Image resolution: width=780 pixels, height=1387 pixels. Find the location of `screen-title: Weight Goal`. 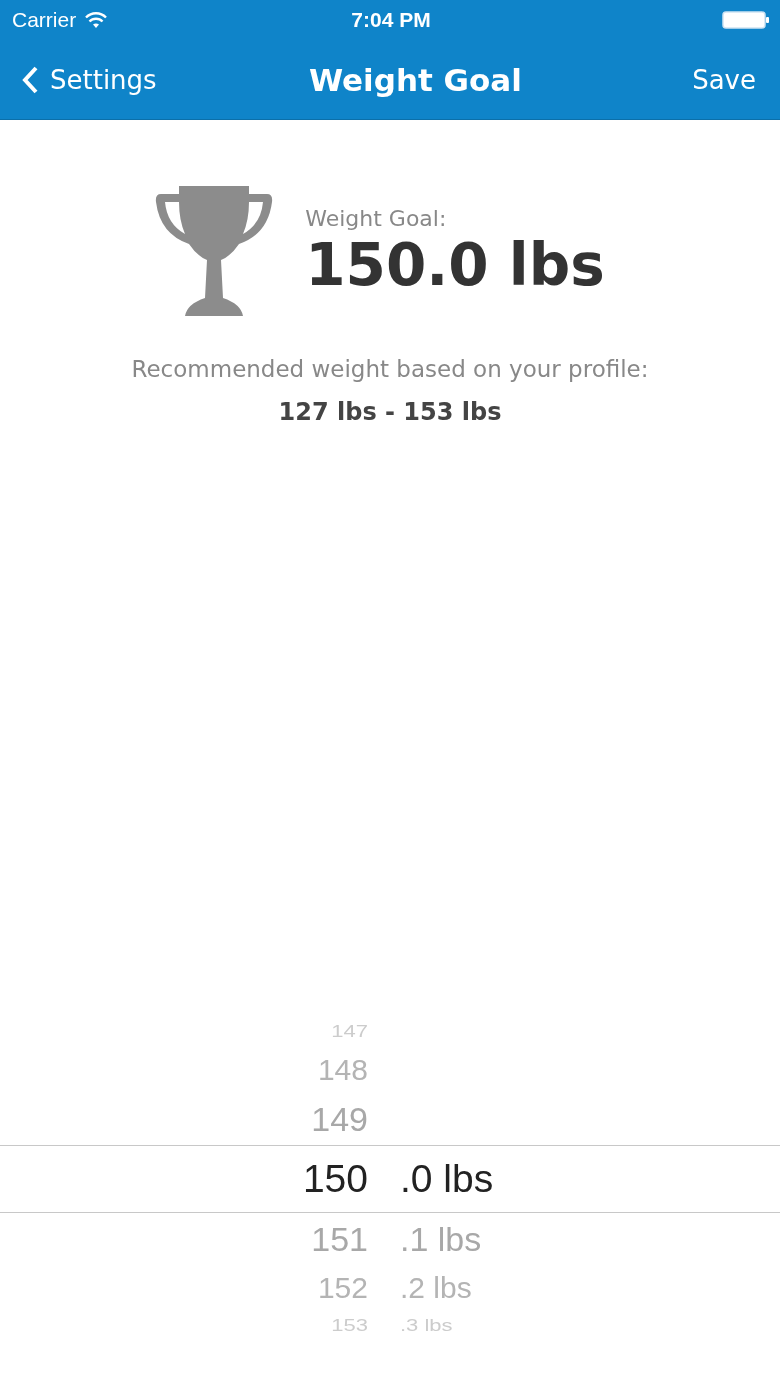

screen-title: Weight Goal is located at coordinates (415, 80).